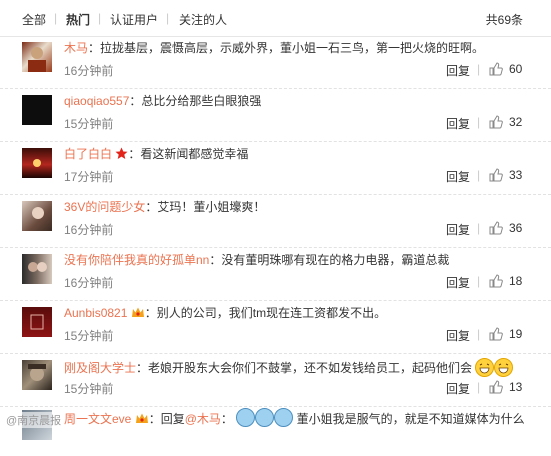 The height and width of the screenshot is (456, 551). I want to click on tab-verified-users: 认证用户, so click(134, 19).